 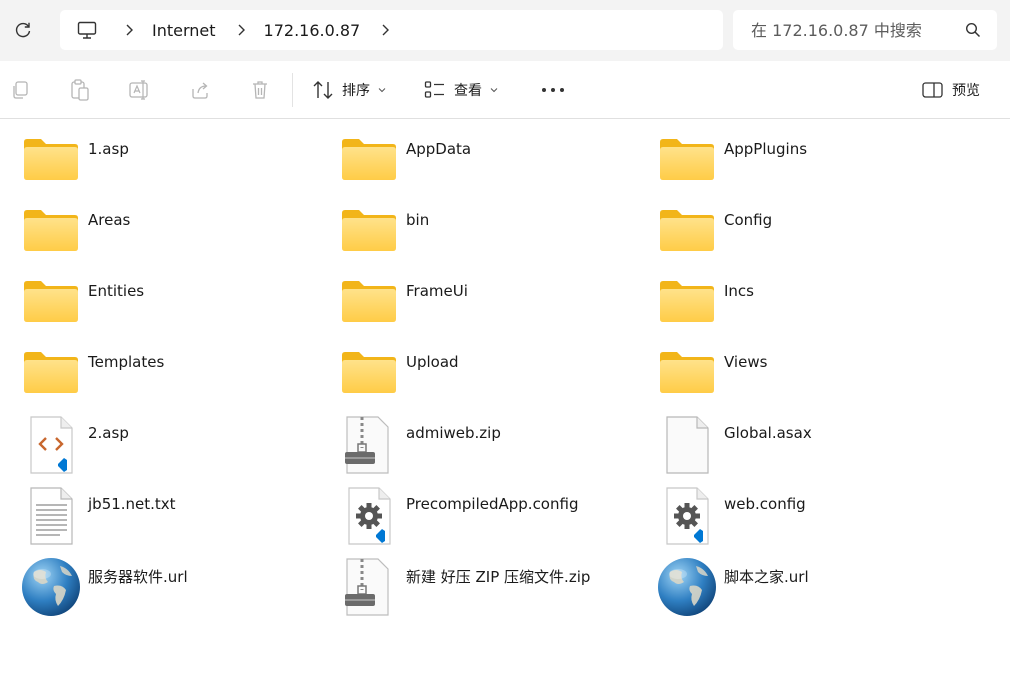 What do you see at coordinates (746, 362) in the screenshot?
I see `item-name: Views` at bounding box center [746, 362].